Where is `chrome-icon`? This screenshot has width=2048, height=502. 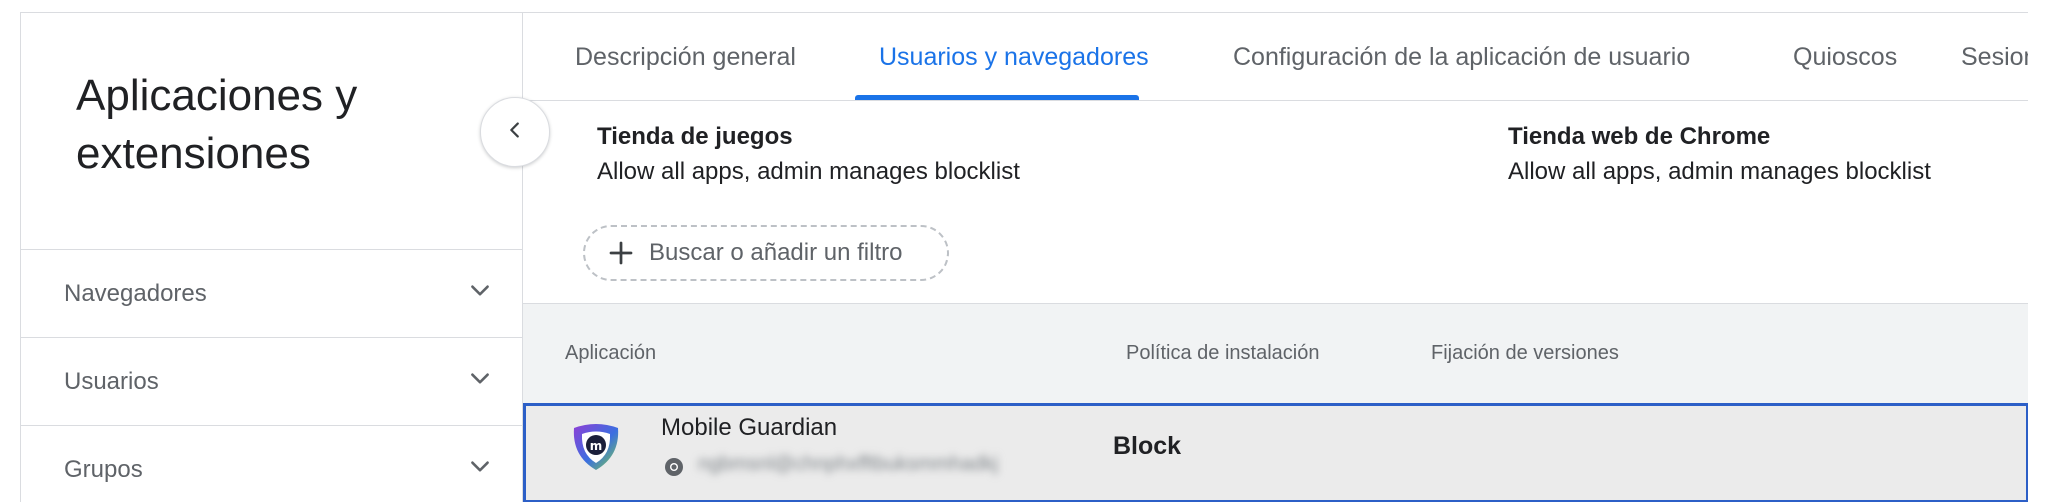 chrome-icon is located at coordinates (674, 467).